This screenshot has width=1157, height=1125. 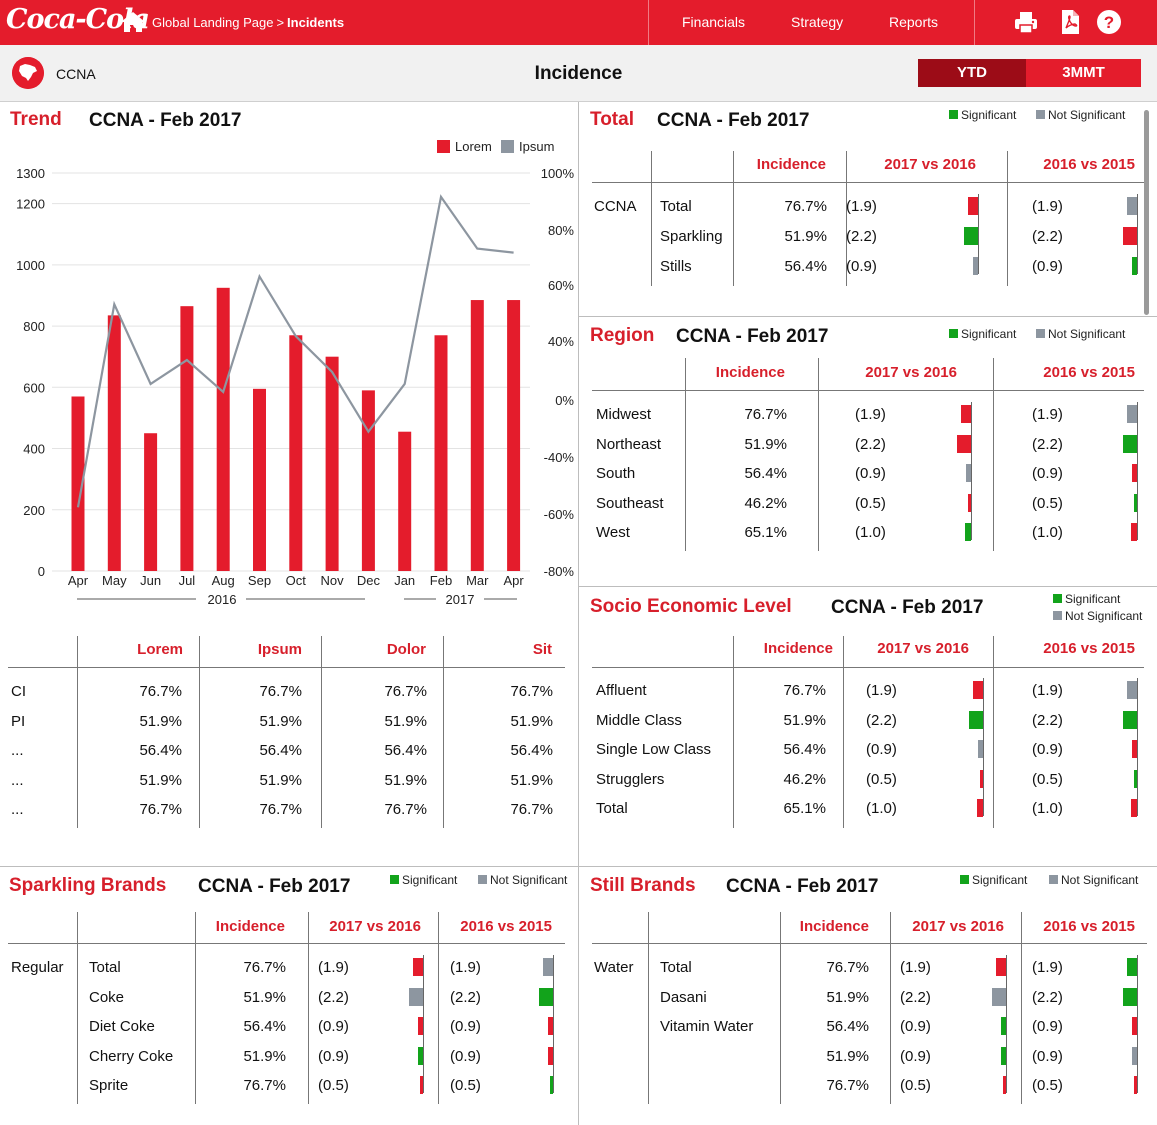 I want to click on help-icon: ?, so click(x=1109, y=22).